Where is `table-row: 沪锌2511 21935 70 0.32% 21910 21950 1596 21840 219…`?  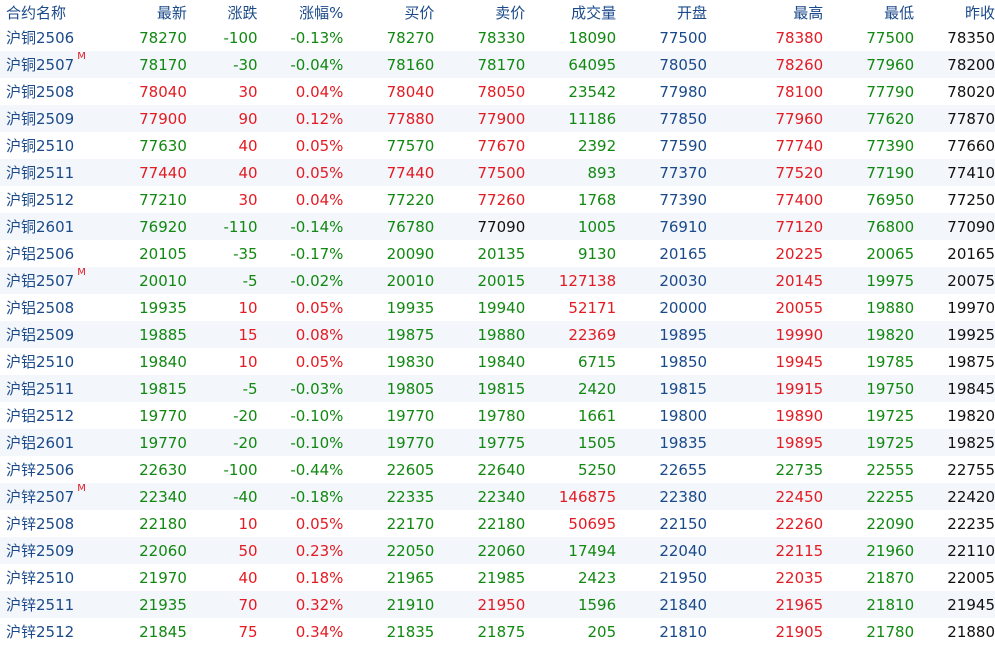
table-row: 沪锌2511 21935 70 0.32% 21910 21950 1596 21840 219… is located at coordinates (497, 604).